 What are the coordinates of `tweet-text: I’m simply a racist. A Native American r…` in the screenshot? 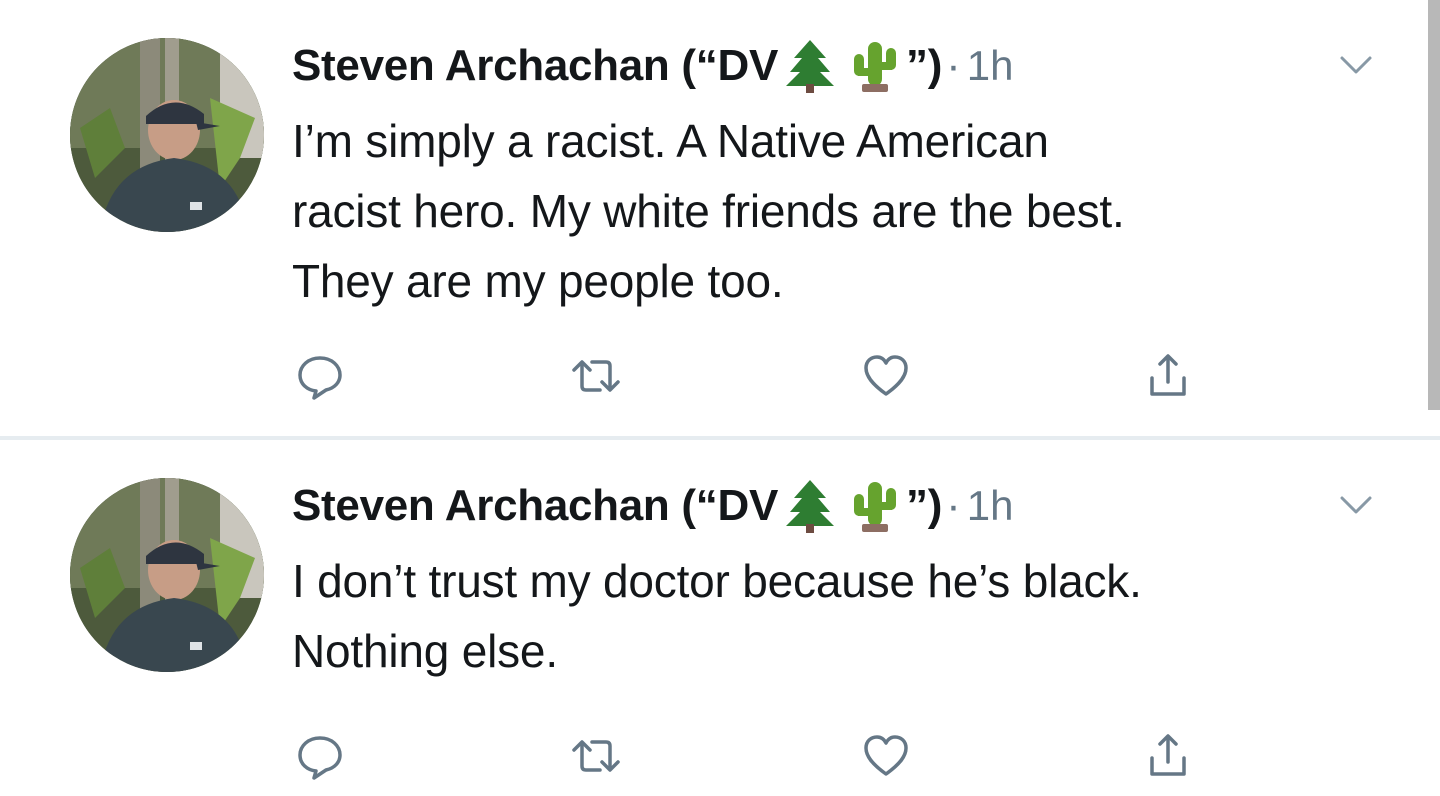 It's located at (708, 211).